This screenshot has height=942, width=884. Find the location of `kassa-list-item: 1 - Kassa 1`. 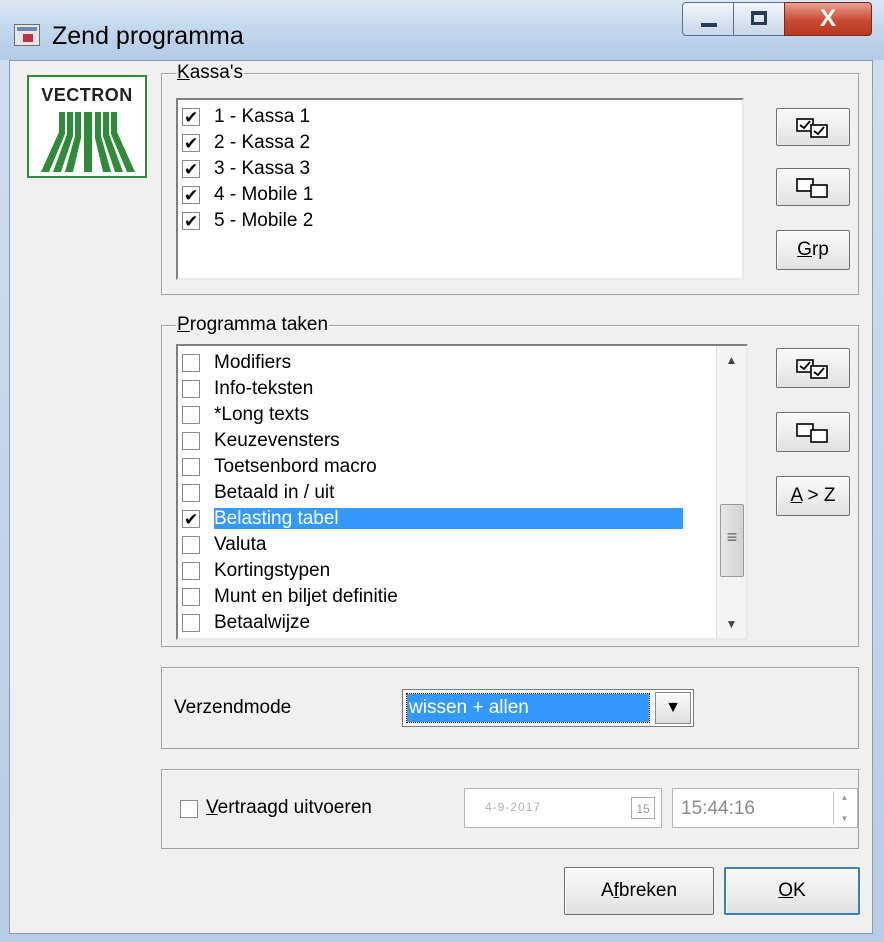

kassa-list-item: 1 - Kassa 1 is located at coordinates (460, 117).